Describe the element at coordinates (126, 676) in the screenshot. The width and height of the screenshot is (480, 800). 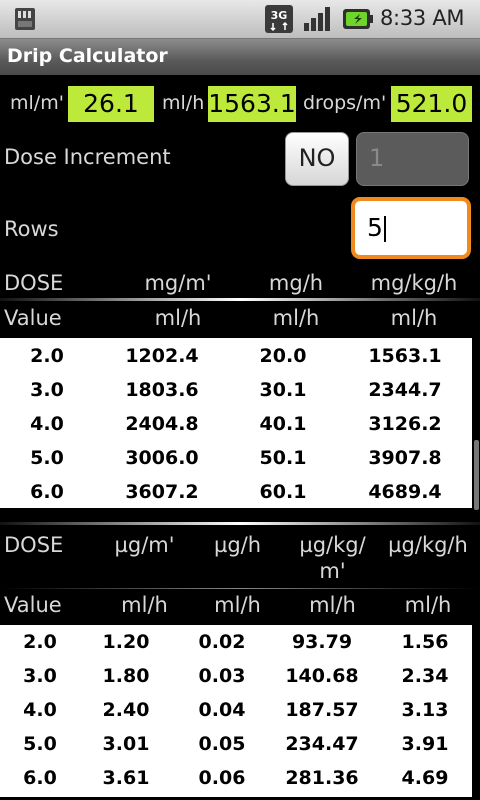
I see `table-cell: 1.80` at that location.